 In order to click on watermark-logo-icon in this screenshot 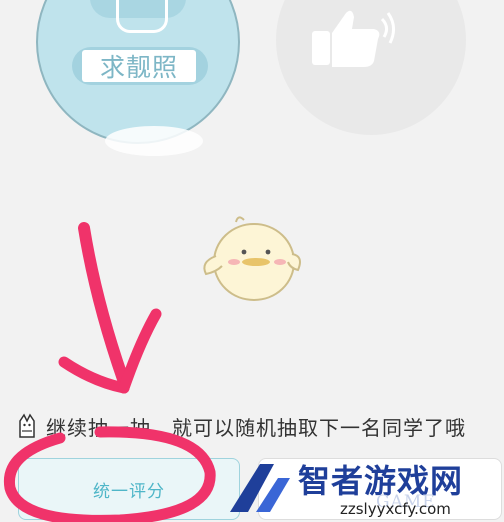, I will do `click(260, 488)`.